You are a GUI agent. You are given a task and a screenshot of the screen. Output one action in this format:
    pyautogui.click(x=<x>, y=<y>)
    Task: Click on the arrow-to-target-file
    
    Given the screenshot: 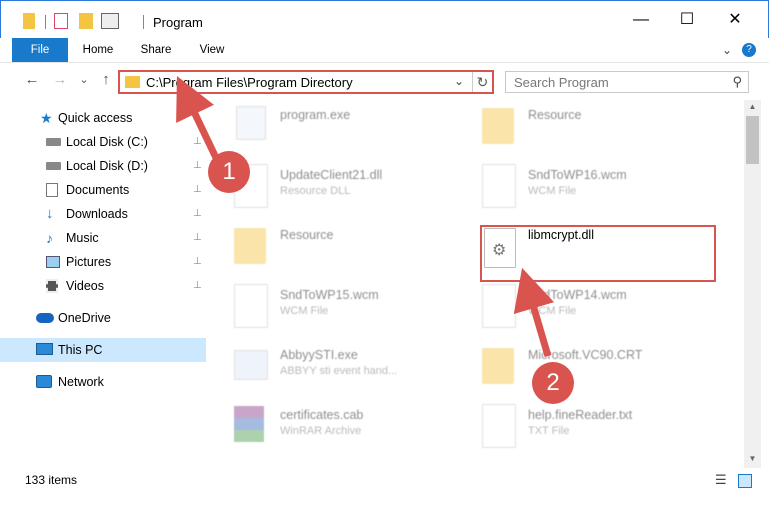 What is the action you would take?
    pyautogui.click(x=534, y=312)
    